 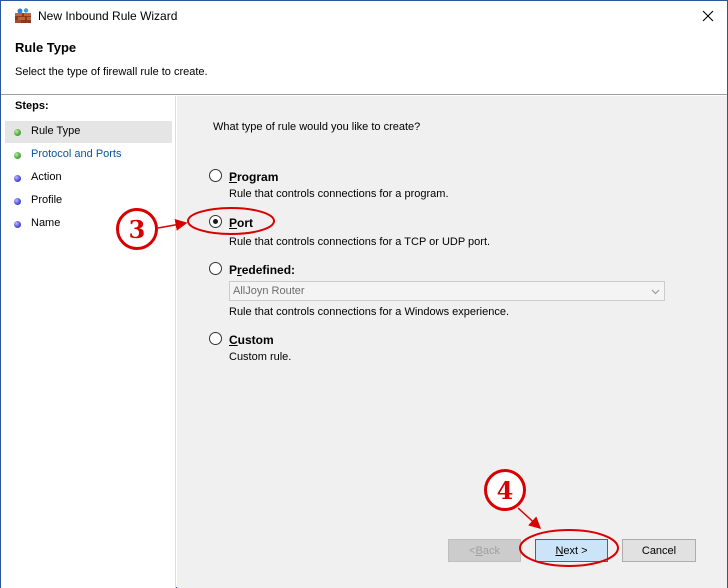 What do you see at coordinates (269, 291) in the screenshot?
I see `predefined-dropdown-value: AllJoyn Router` at bounding box center [269, 291].